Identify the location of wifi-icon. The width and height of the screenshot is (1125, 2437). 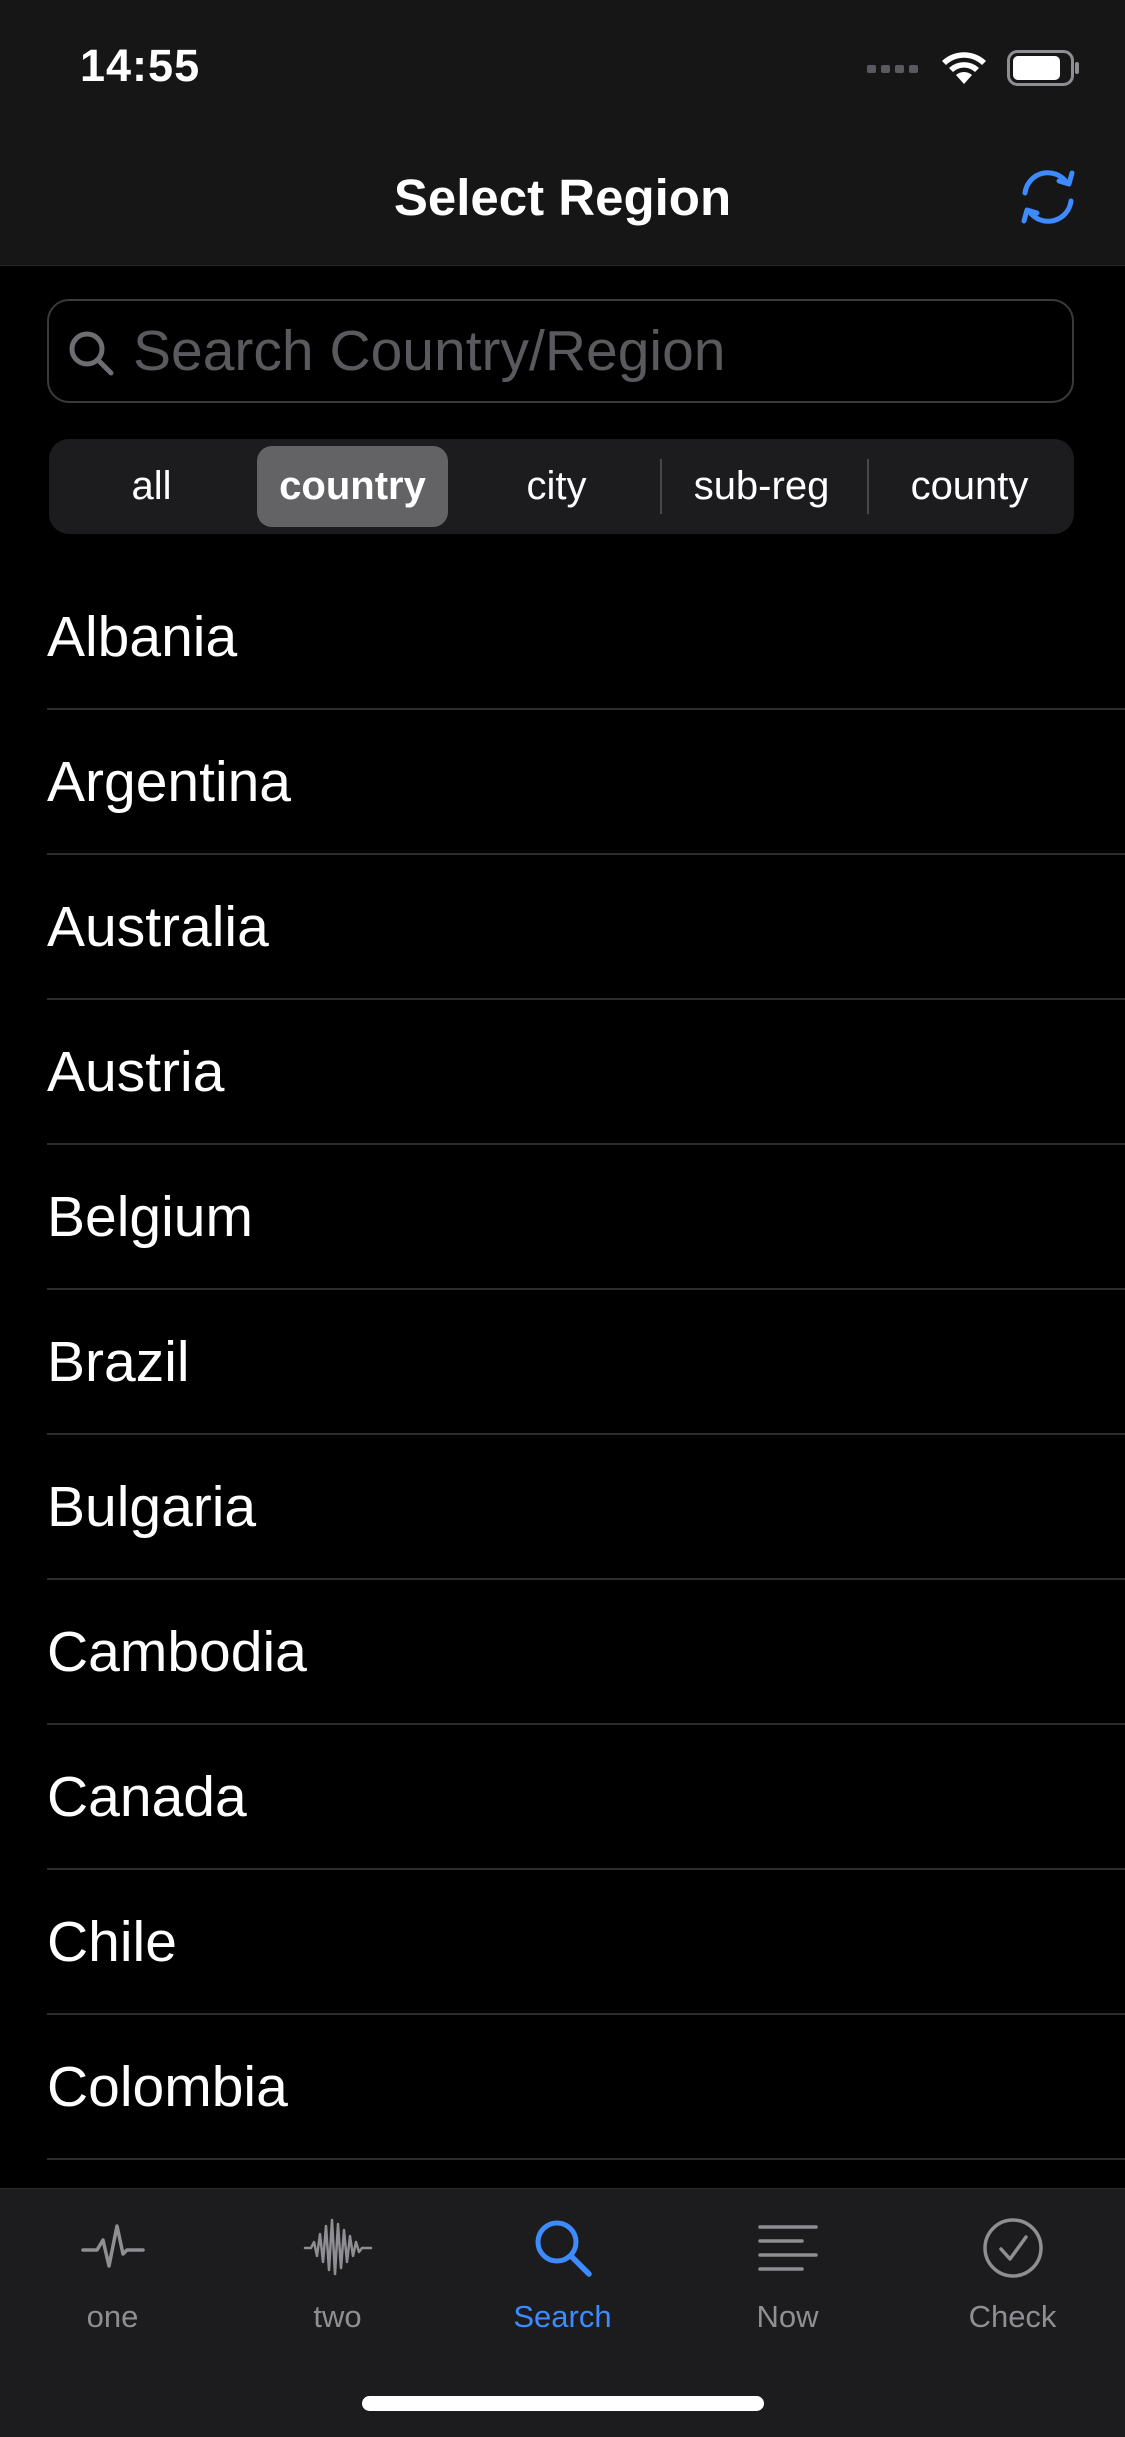
(964, 70).